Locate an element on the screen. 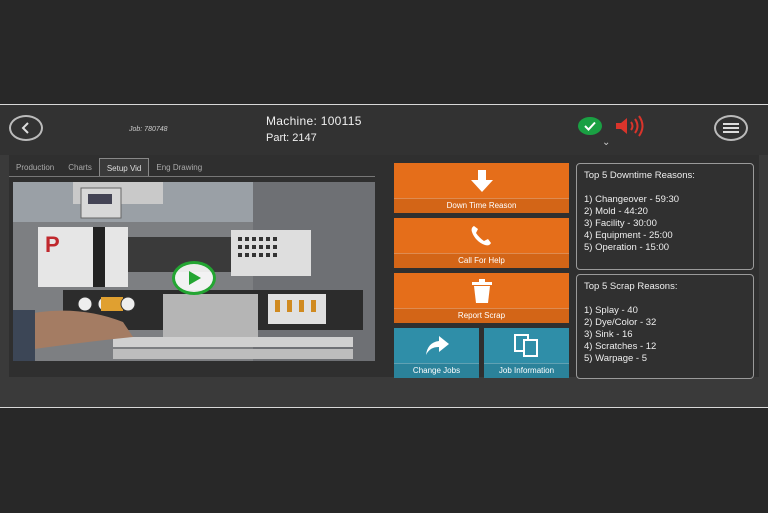 This screenshot has width=768, height=513. arrow-down-icon is located at coordinates (481, 180).